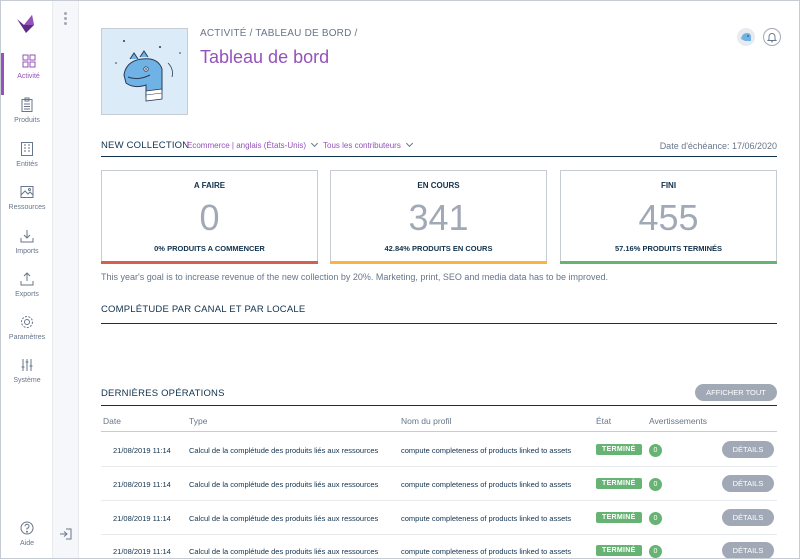 The image size is (800, 559). I want to click on more-options-icon, so click(65, 19).